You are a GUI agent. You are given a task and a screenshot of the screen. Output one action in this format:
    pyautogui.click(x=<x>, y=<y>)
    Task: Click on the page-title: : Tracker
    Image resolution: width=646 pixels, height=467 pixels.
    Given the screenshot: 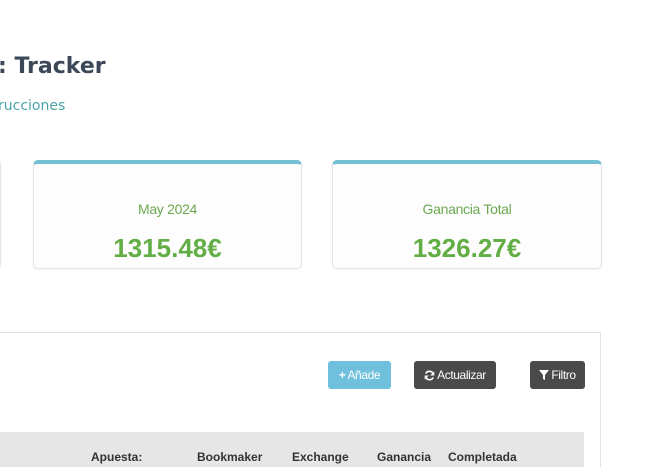 What is the action you would take?
    pyautogui.click(x=53, y=66)
    